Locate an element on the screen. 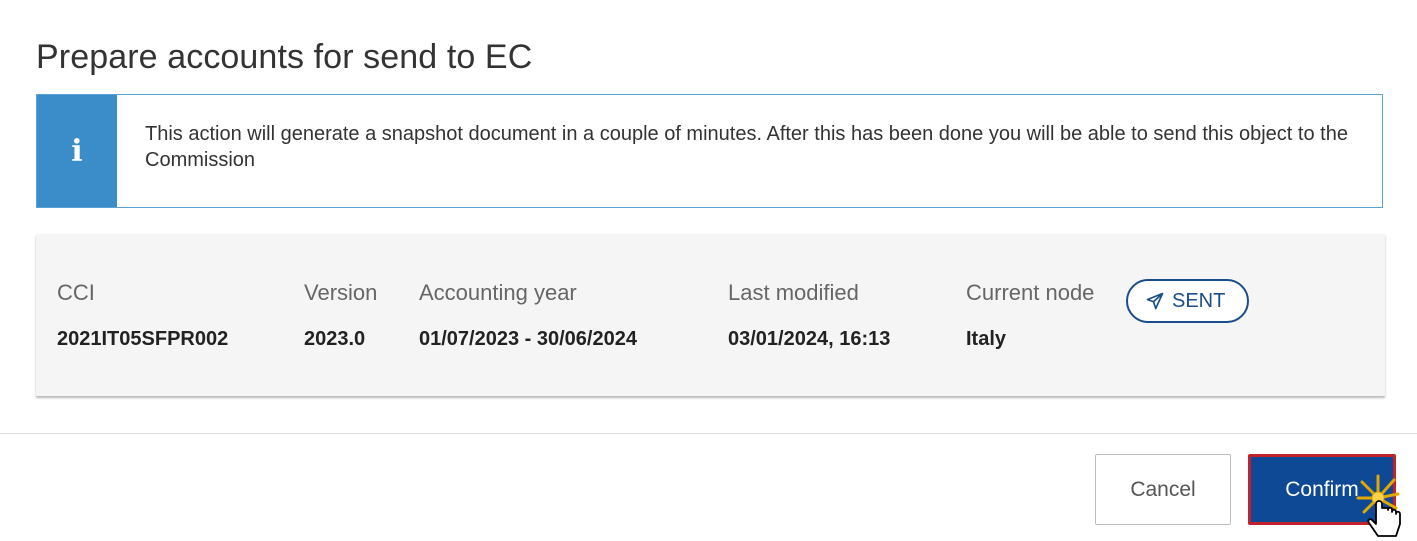  cci-label: CCI is located at coordinates (76, 292).